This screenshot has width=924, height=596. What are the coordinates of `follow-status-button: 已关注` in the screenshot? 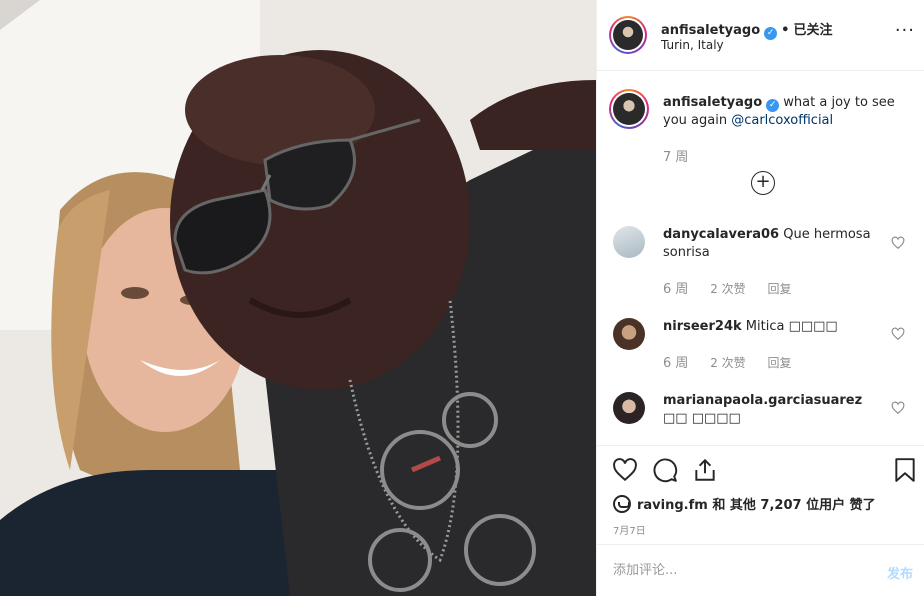 It's located at (812, 30).